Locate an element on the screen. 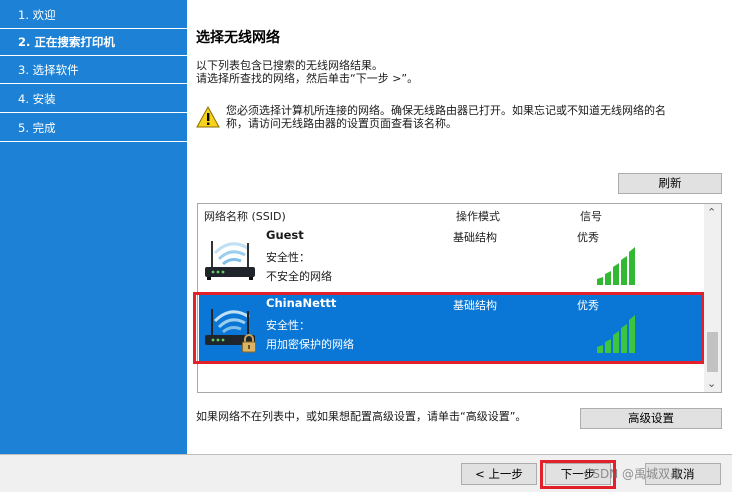  security-label: 安全性： is located at coordinates (288, 257).